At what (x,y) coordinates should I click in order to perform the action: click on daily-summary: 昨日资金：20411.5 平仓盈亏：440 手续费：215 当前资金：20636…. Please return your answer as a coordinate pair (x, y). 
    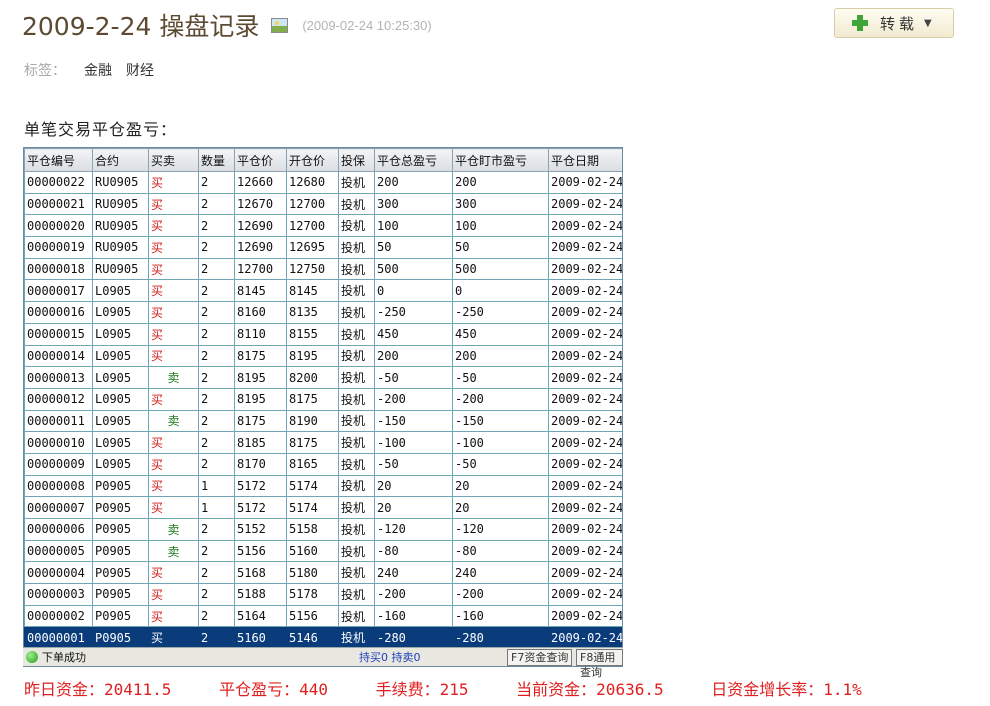
    Looking at the image, I should click on (462, 688).